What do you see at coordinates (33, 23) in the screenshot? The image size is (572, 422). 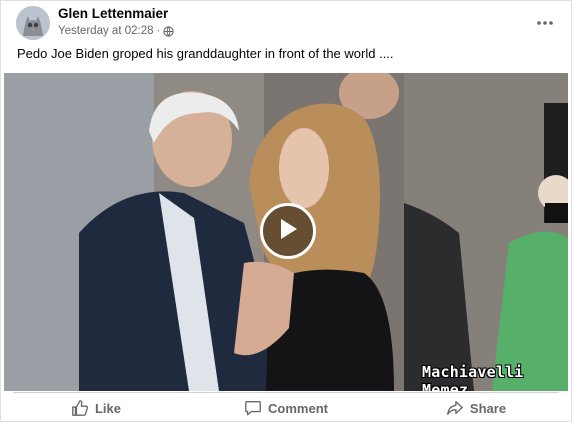 I see `avatar` at bounding box center [33, 23].